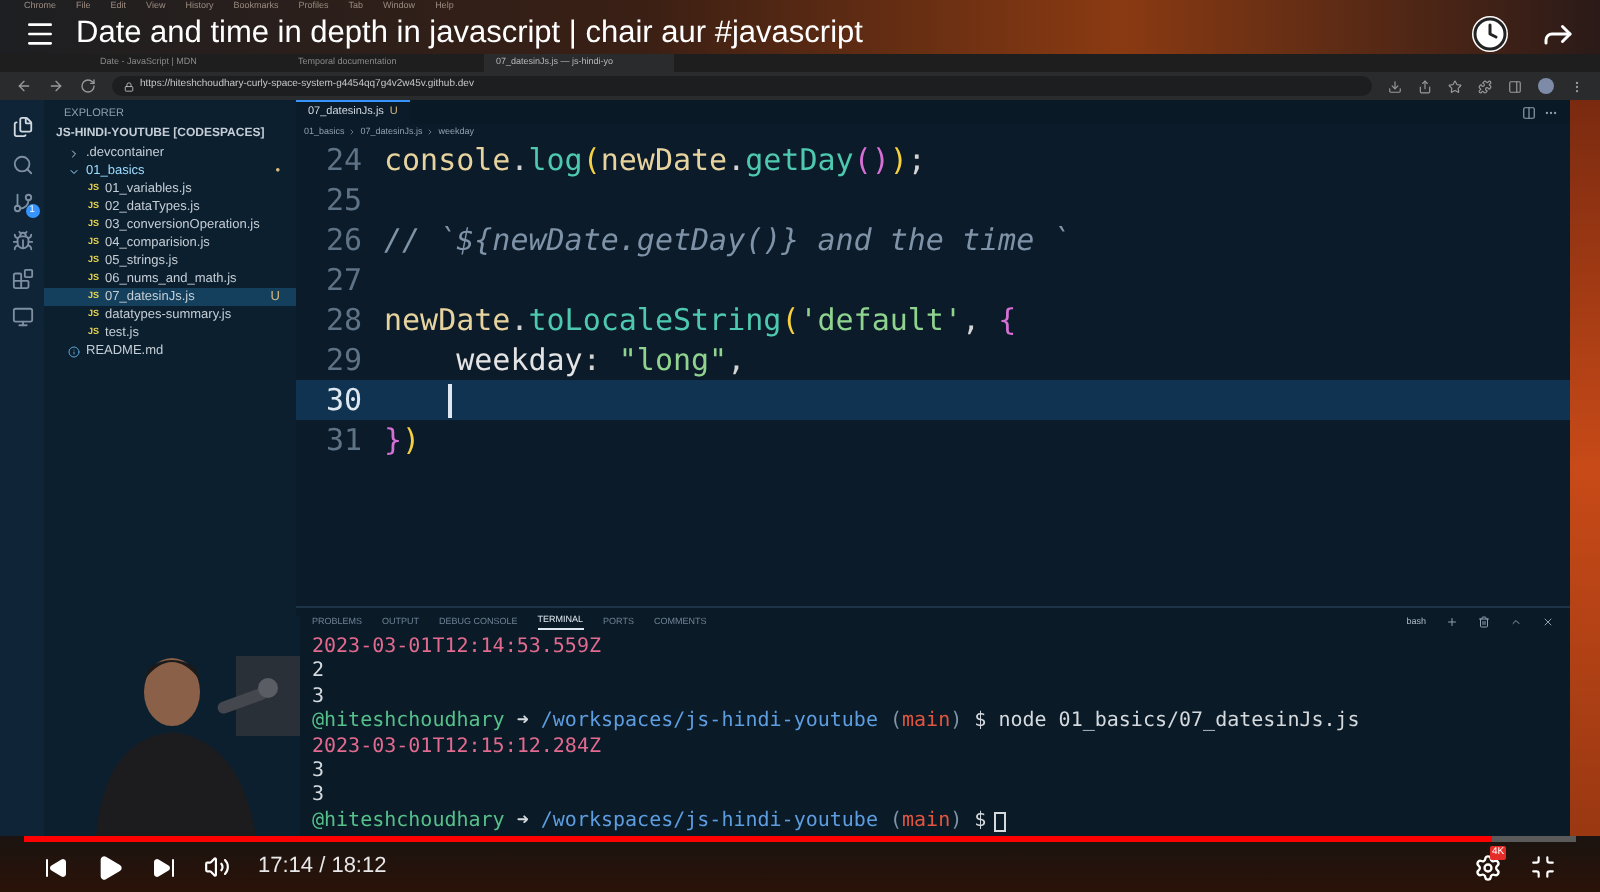 Image resolution: width=1600 pixels, height=892 pixels. What do you see at coordinates (343, 200) in the screenshot?
I see `code-line: 25` at bounding box center [343, 200].